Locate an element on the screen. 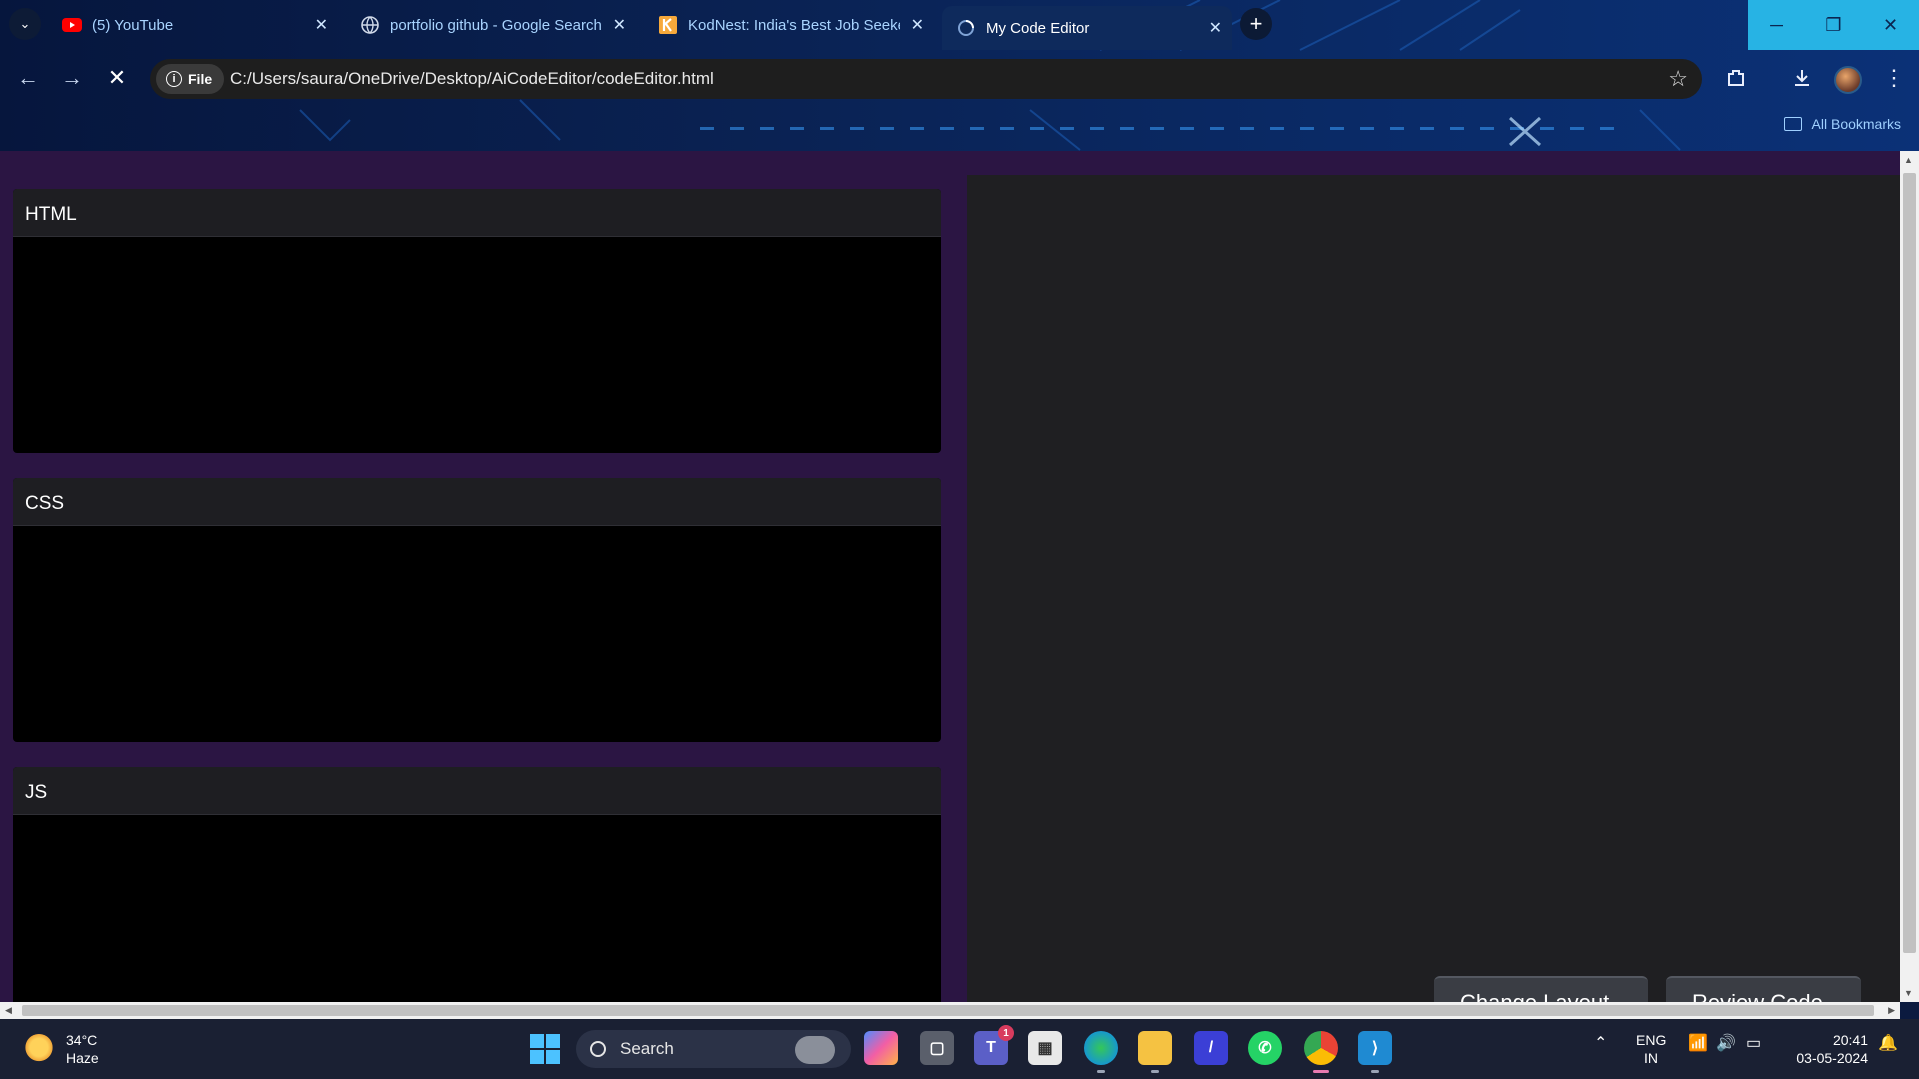 This screenshot has width=1919, height=1079. panel-title: JS is located at coordinates (477, 791).